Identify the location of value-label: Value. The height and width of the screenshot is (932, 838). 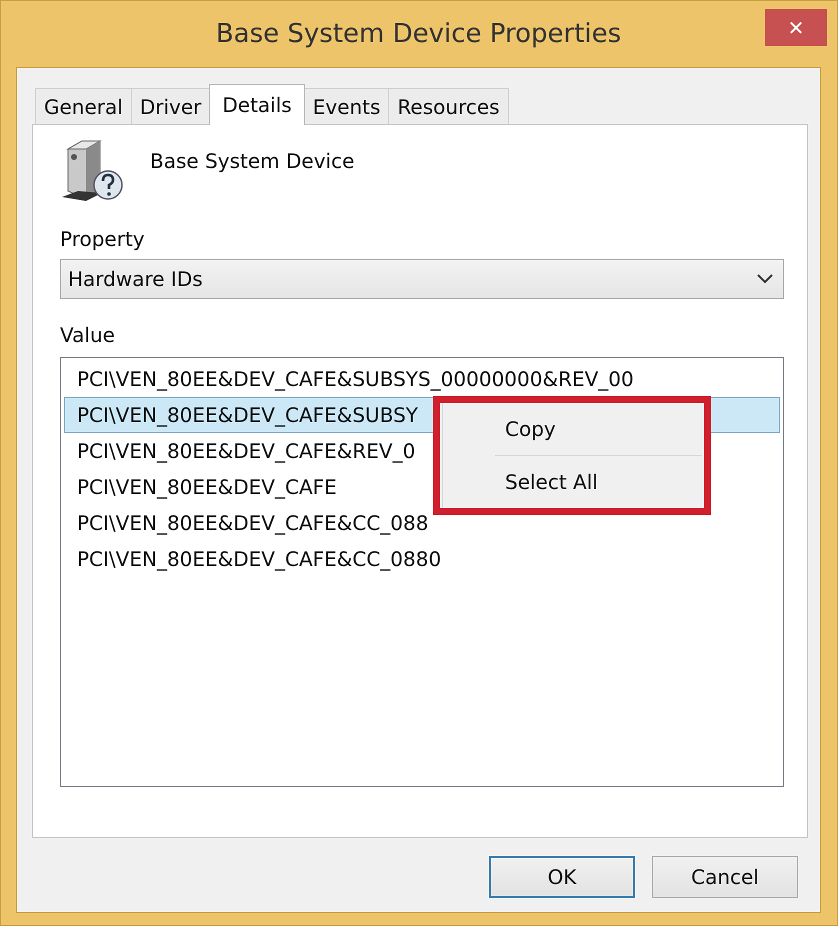
(87, 335).